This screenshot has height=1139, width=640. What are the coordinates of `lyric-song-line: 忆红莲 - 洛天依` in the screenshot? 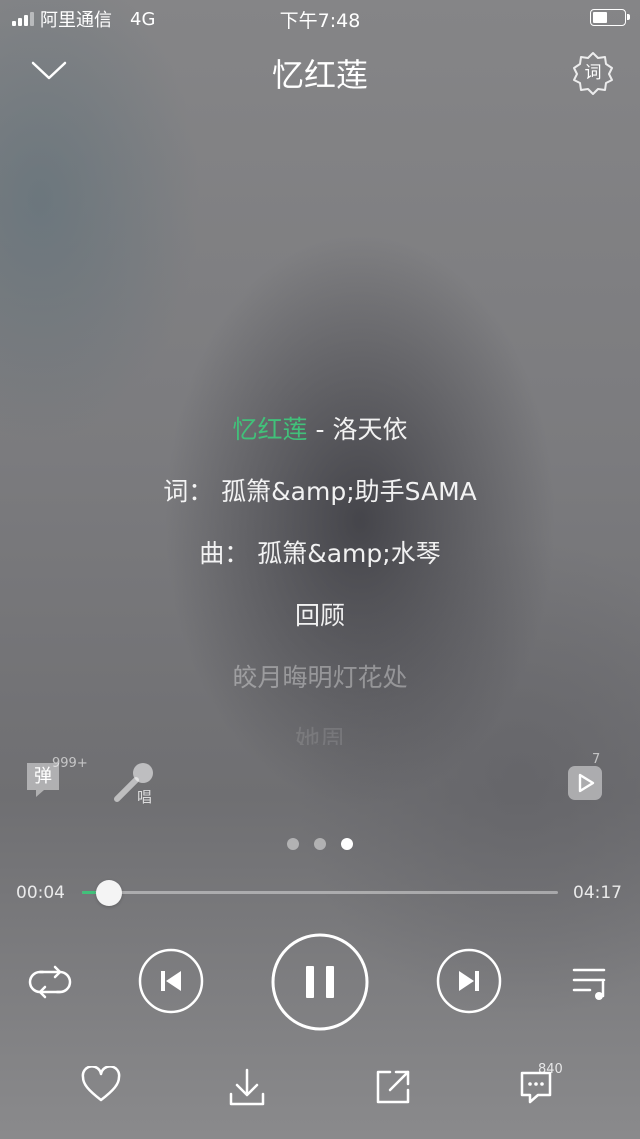 It's located at (320, 436).